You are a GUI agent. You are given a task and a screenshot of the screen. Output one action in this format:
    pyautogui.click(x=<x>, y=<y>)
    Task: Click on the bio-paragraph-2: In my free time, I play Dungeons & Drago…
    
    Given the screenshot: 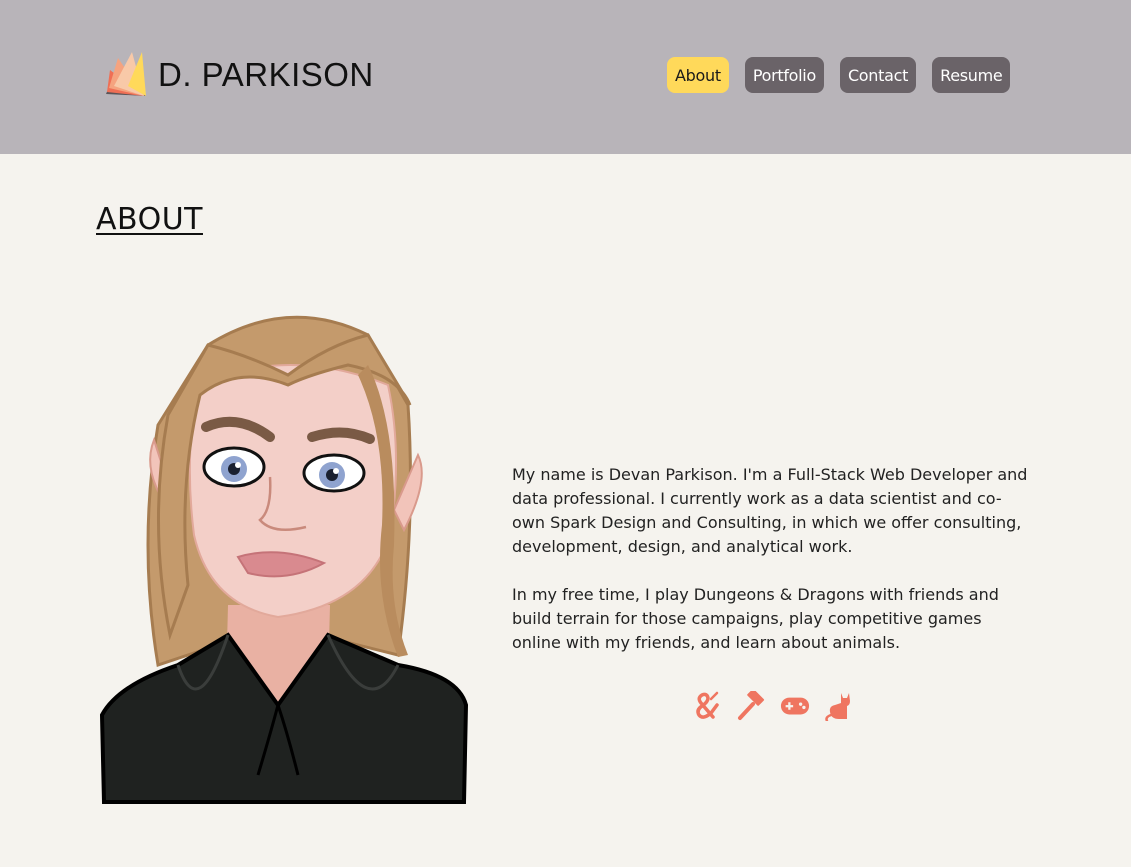 What is the action you would take?
    pyautogui.click(x=755, y=618)
    